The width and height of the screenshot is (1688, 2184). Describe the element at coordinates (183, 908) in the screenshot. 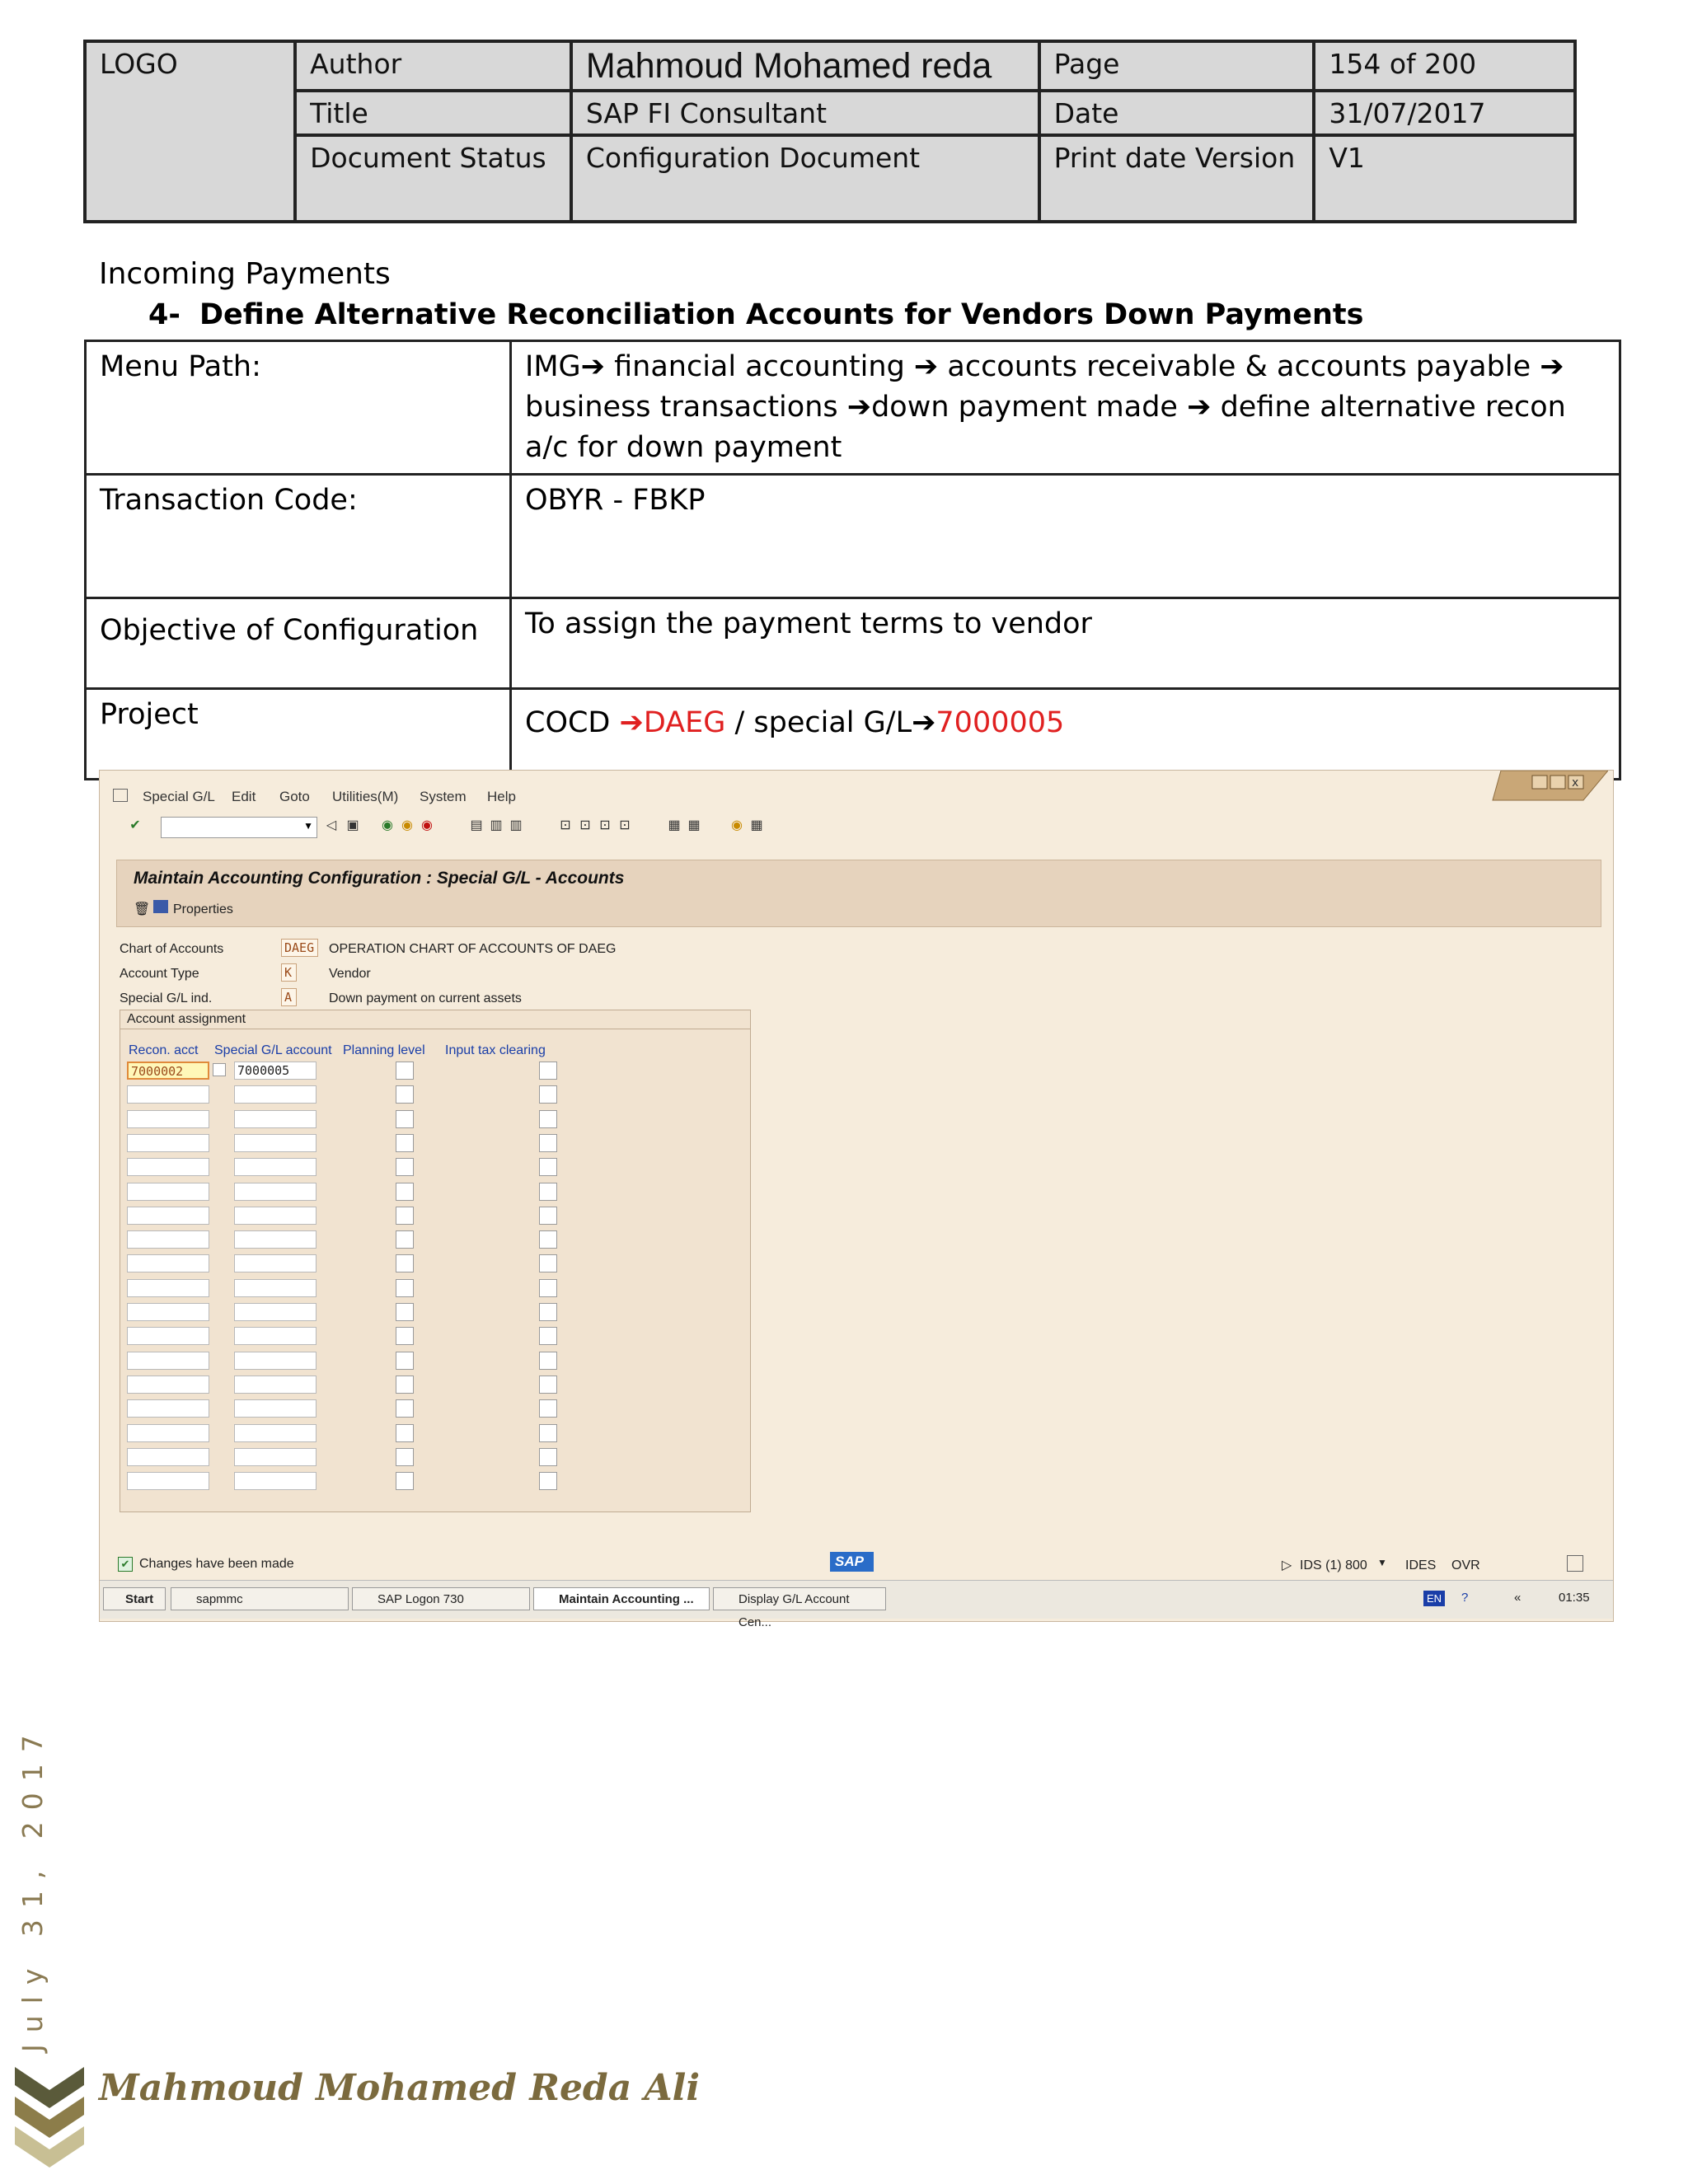

I see `properties-button: 🗑 Properties` at that location.